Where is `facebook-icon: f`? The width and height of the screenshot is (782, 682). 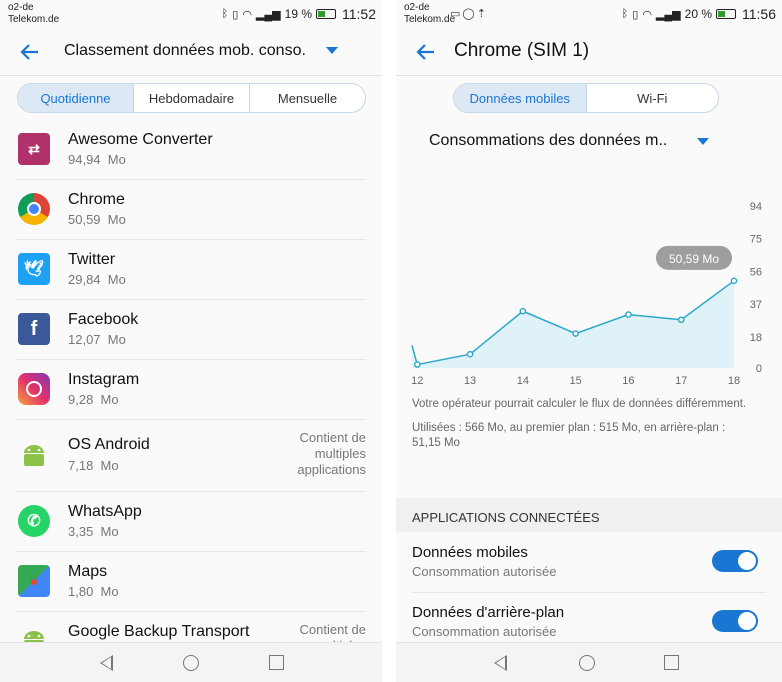
facebook-icon: f is located at coordinates (34, 329).